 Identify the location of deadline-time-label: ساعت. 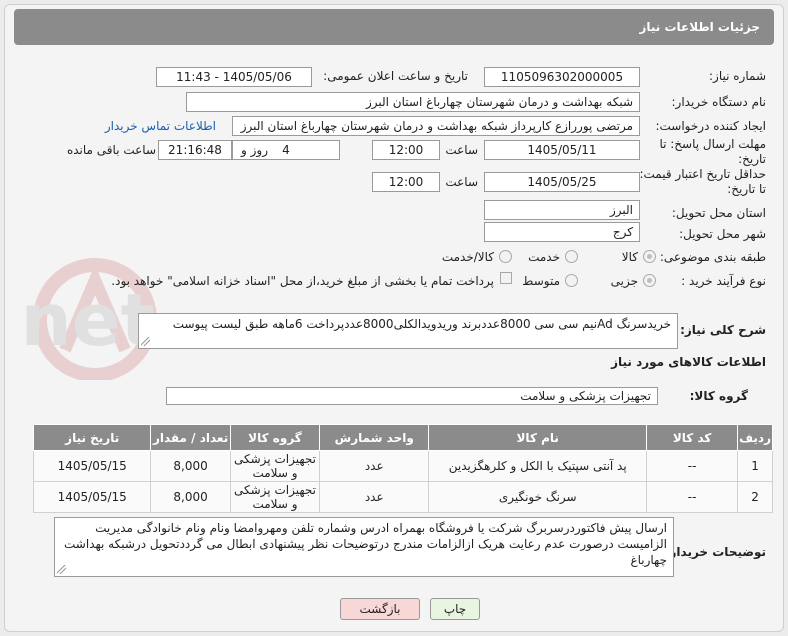
(461, 150).